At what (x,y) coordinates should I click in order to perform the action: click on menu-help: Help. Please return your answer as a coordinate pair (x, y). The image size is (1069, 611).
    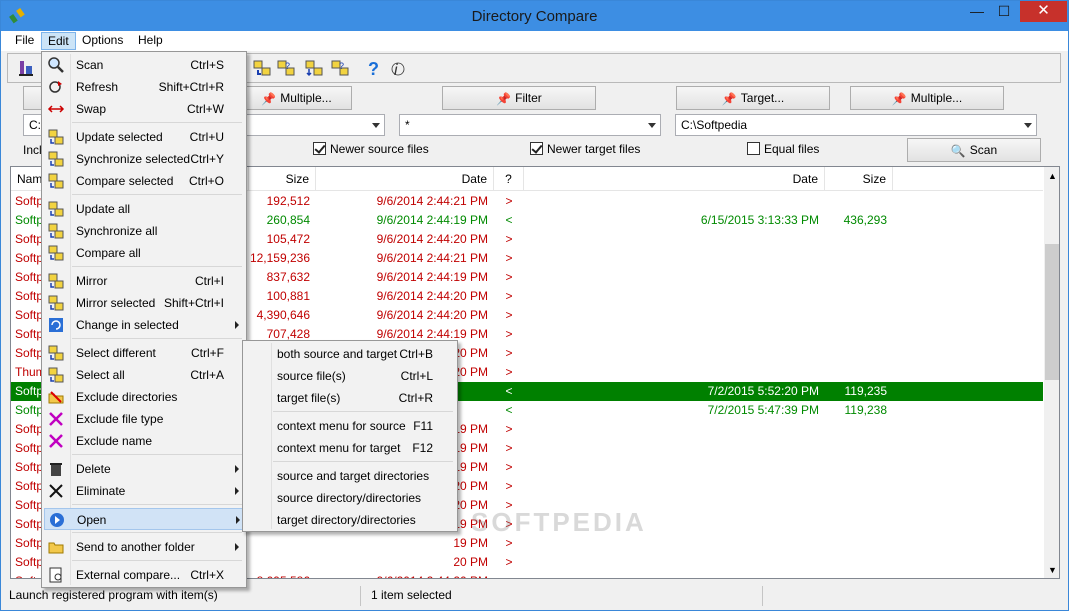
    Looking at the image, I should click on (150, 41).